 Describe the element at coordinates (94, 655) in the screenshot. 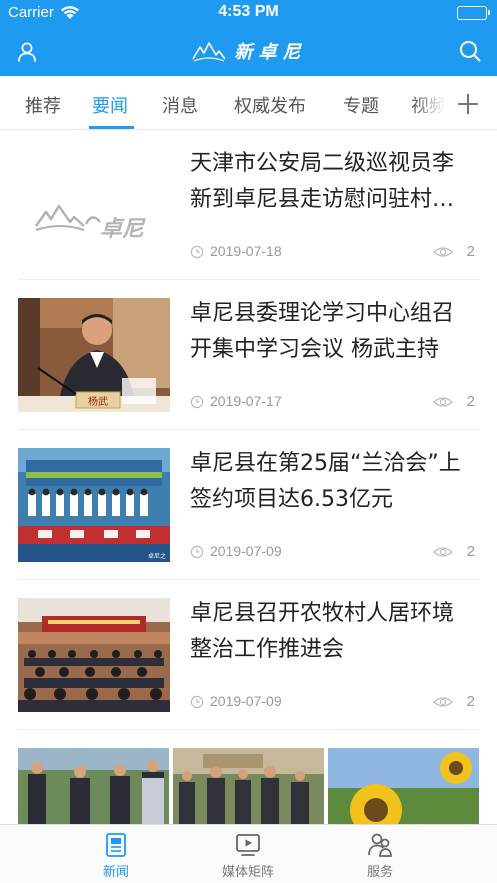

I see `news-thumbnail` at that location.